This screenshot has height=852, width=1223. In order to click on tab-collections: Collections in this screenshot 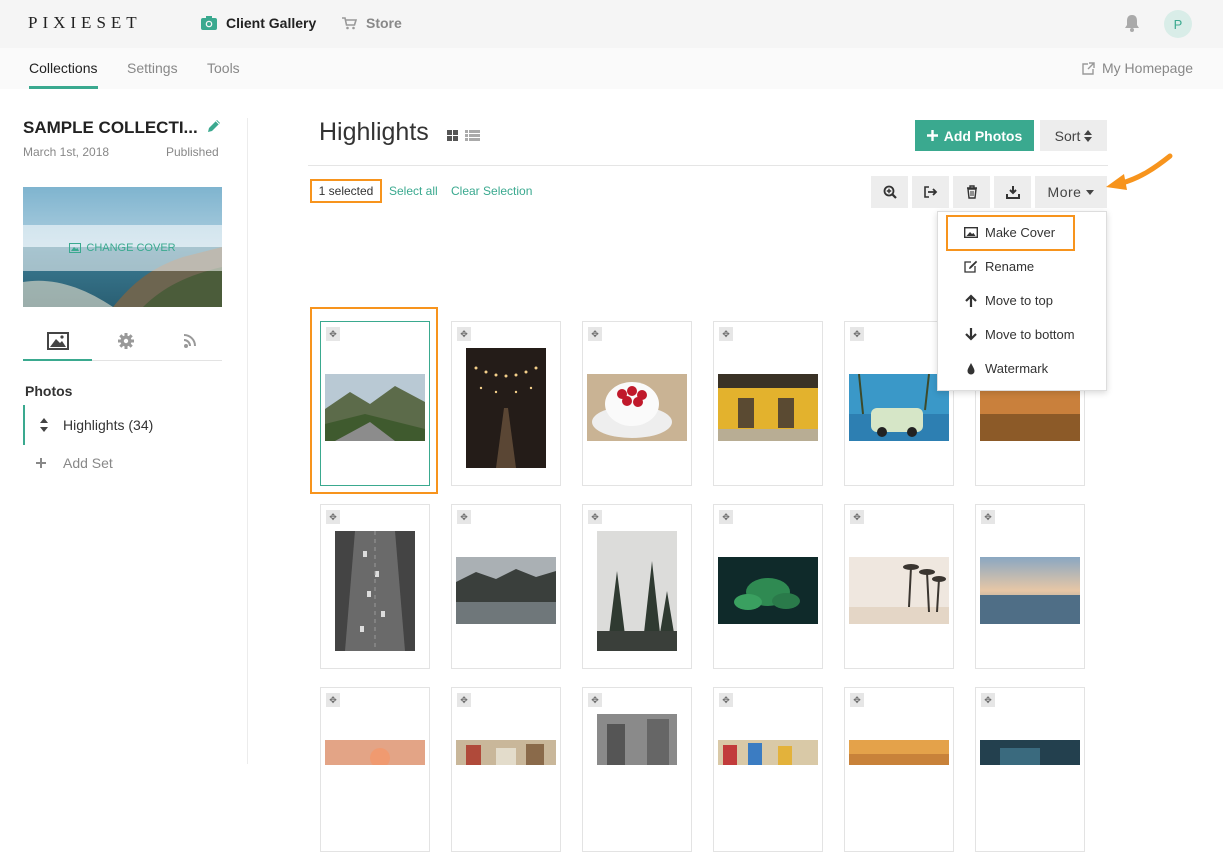, I will do `click(63, 68)`.